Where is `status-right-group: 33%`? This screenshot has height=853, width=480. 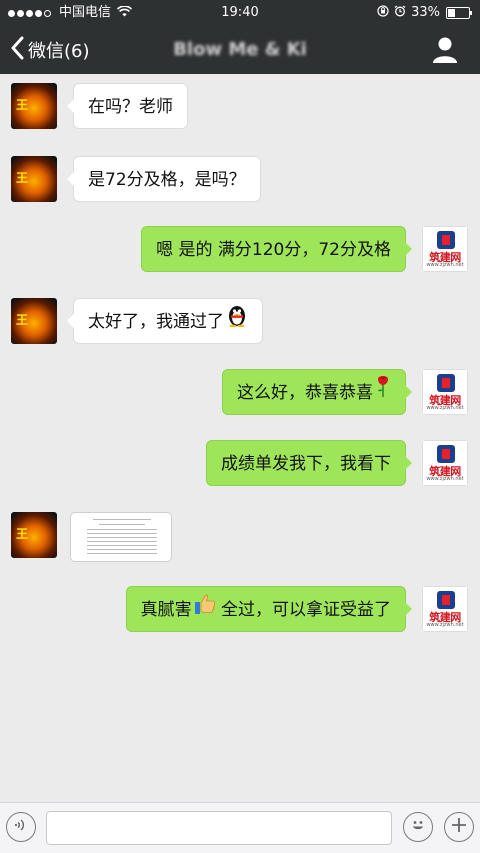 status-right-group: 33% is located at coordinates (424, 13).